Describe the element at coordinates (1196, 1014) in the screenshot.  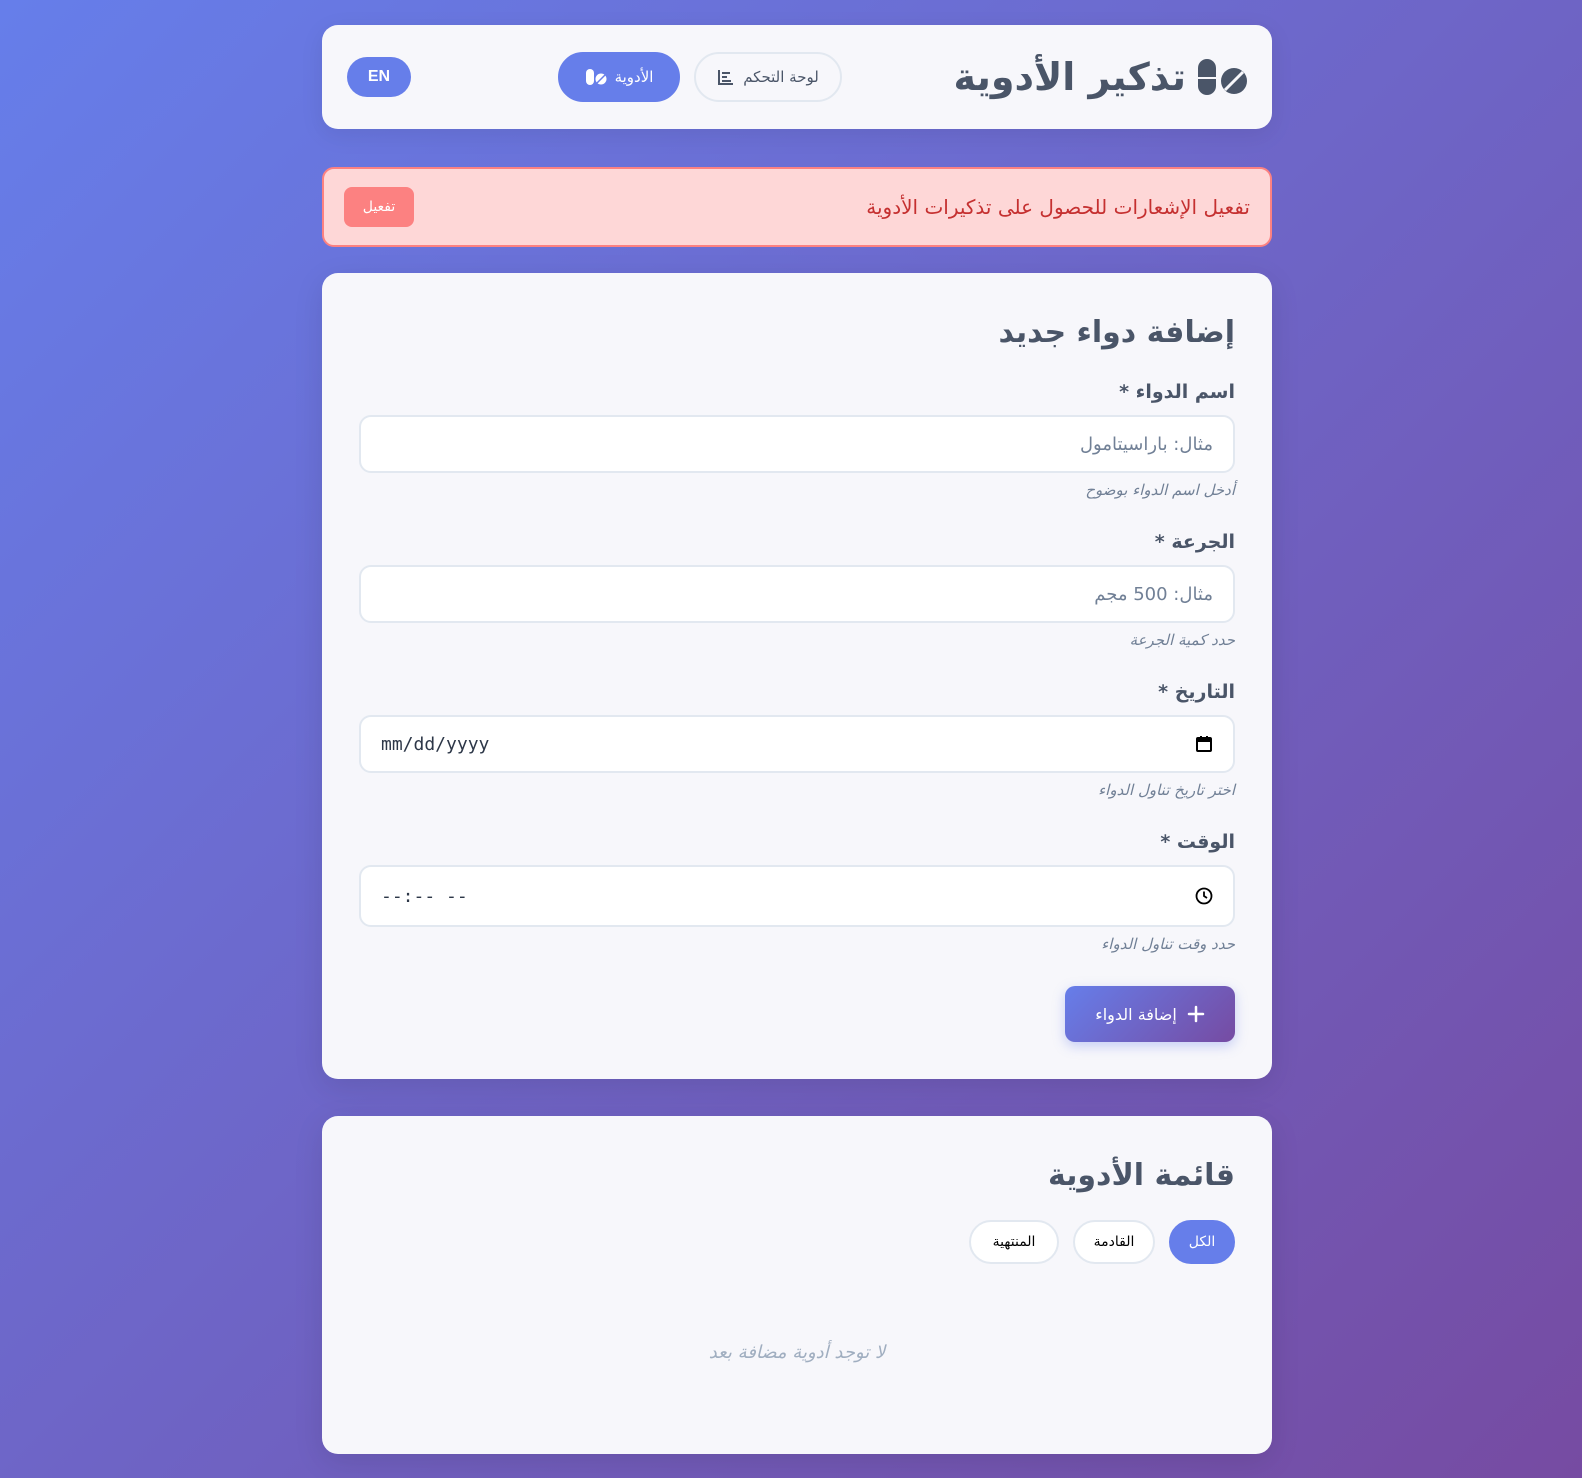
I see `plus-icon` at that location.